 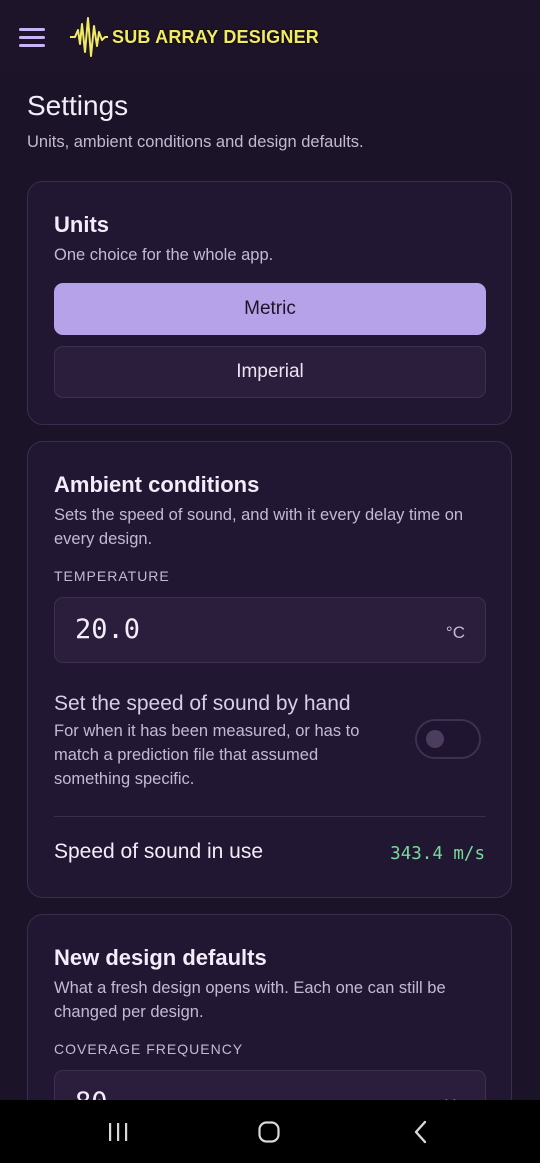 I want to click on app-logo: SUB ARRAY DESIGNER, so click(x=194, y=37).